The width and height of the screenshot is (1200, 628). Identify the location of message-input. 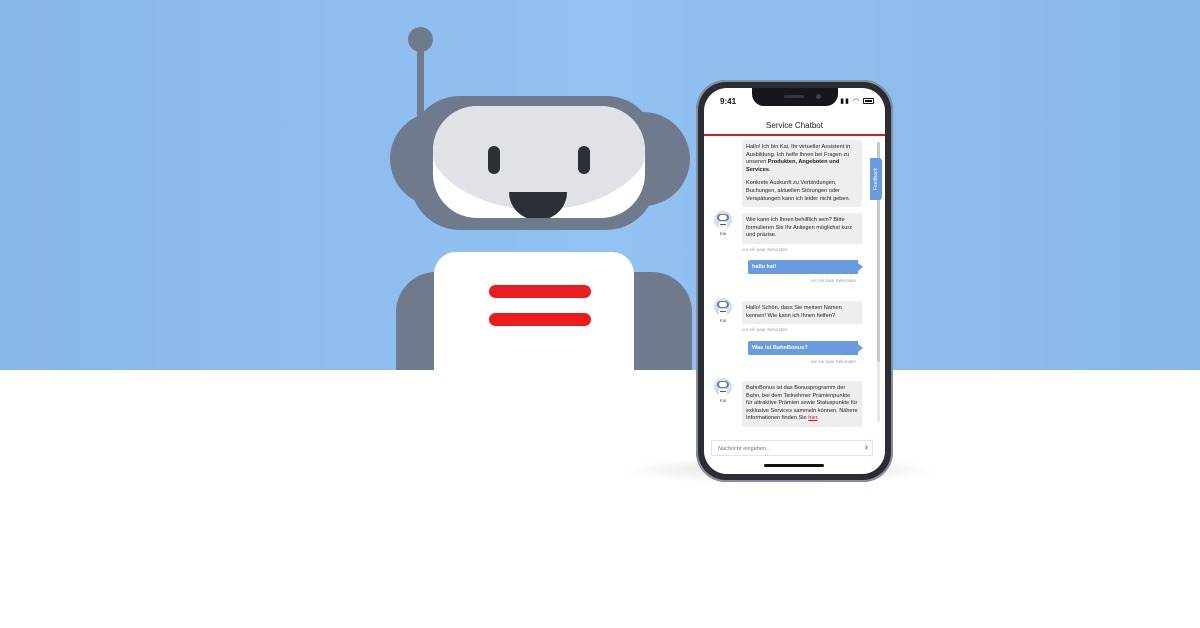
(783, 448).